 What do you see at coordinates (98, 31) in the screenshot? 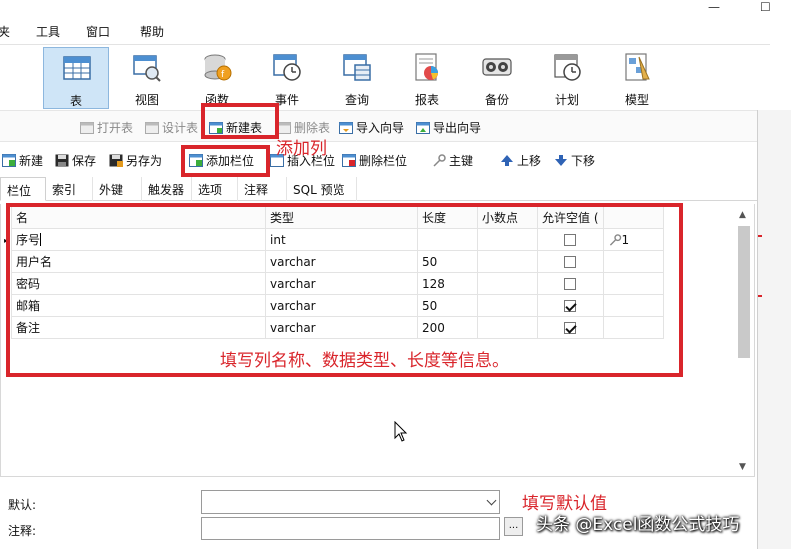
I see `menu-item-window: 窗口` at bounding box center [98, 31].